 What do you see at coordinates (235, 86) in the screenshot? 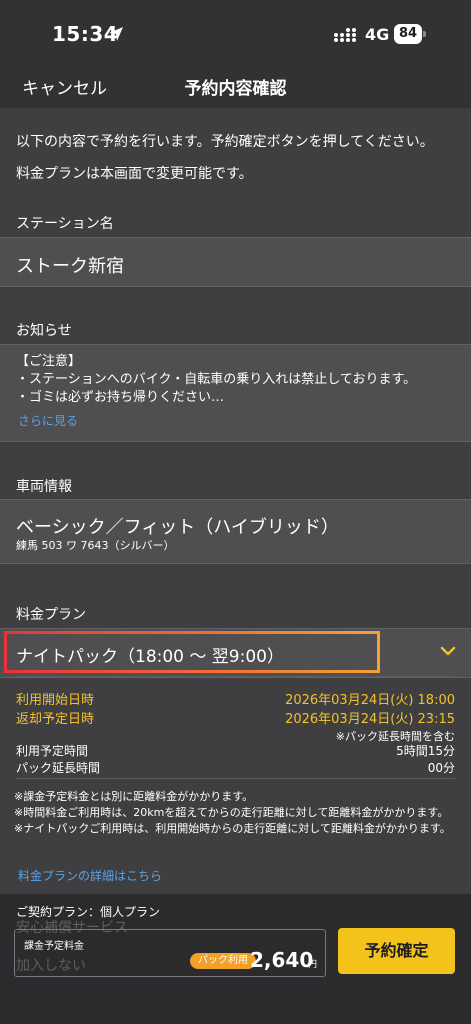
I see `nav-bar: 予約内容確認 キャンセル` at bounding box center [235, 86].